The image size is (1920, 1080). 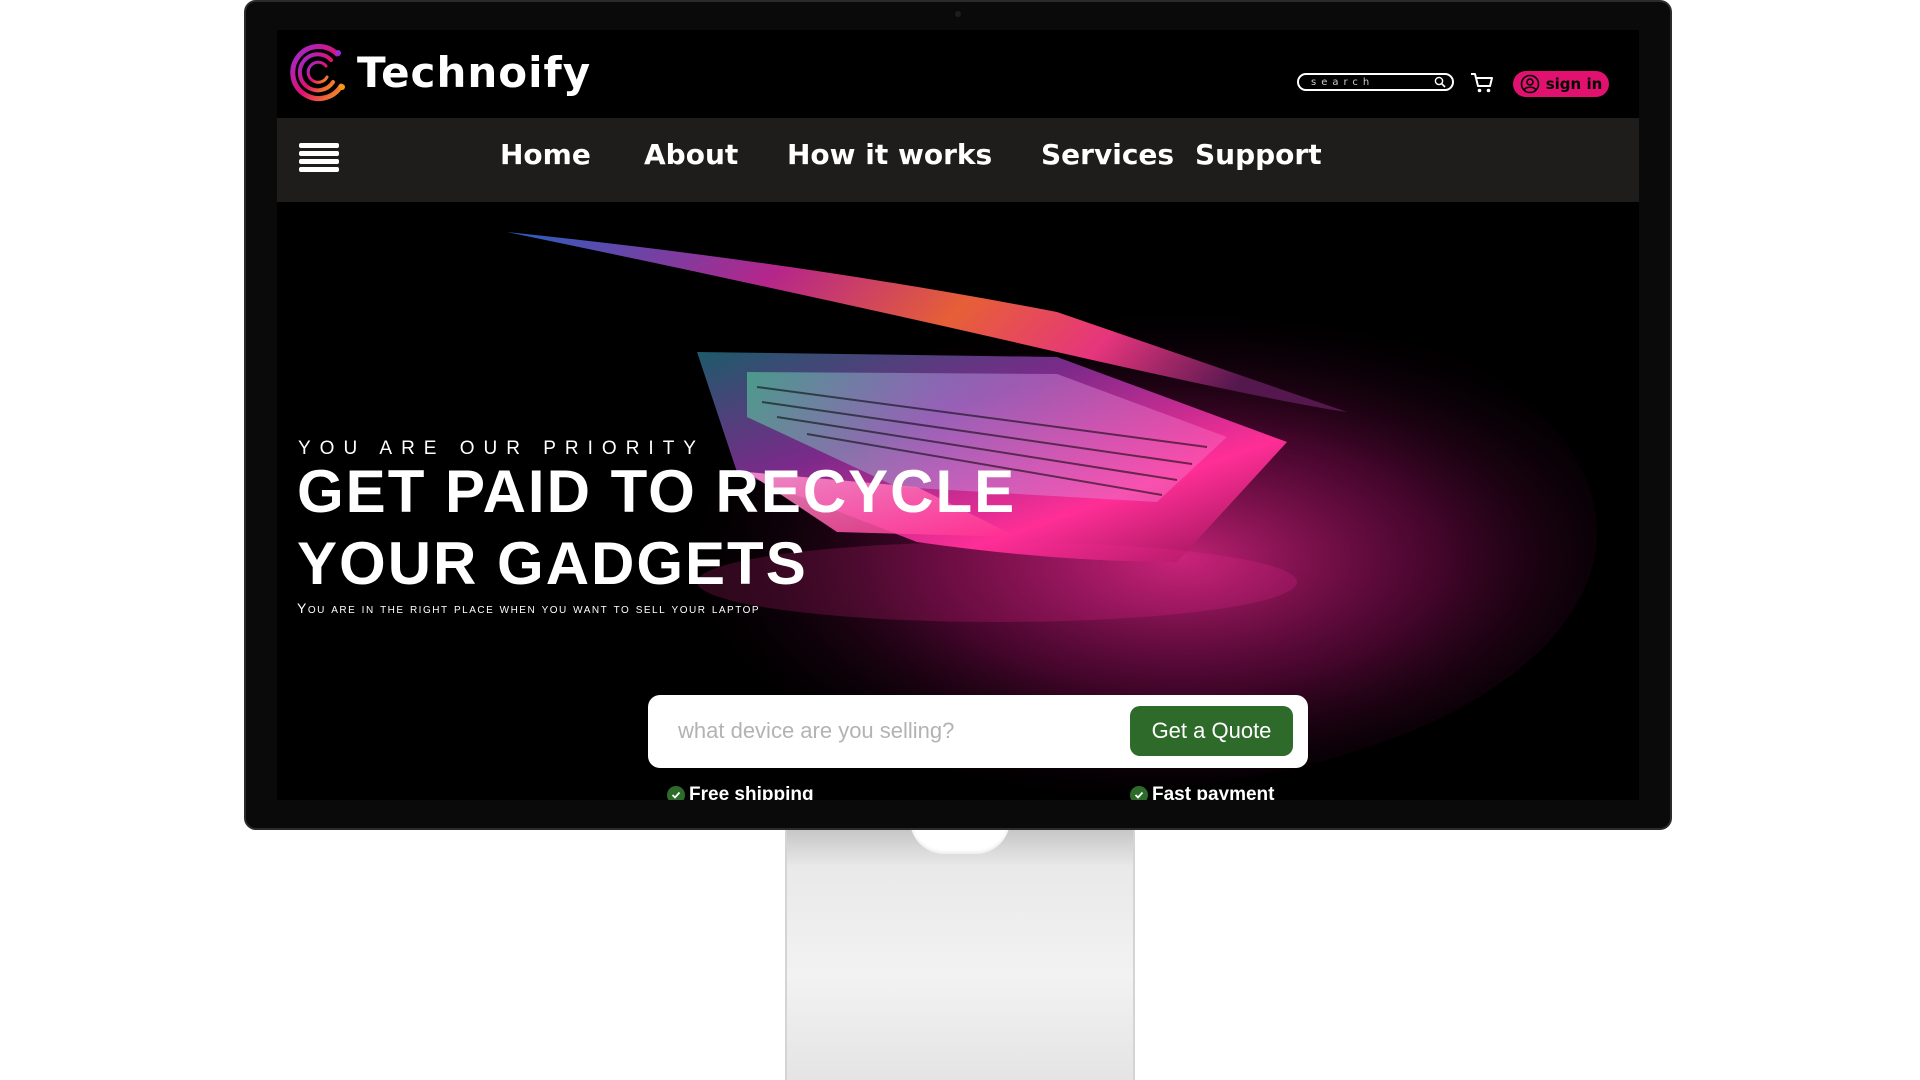 I want to click on quote-form: Get a Quote, so click(x=978, y=731).